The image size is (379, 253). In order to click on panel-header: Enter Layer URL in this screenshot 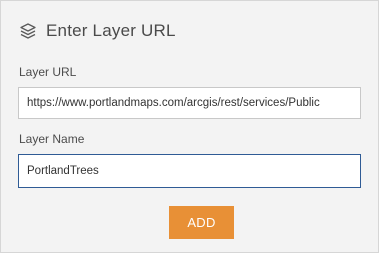, I will do `click(97, 31)`.